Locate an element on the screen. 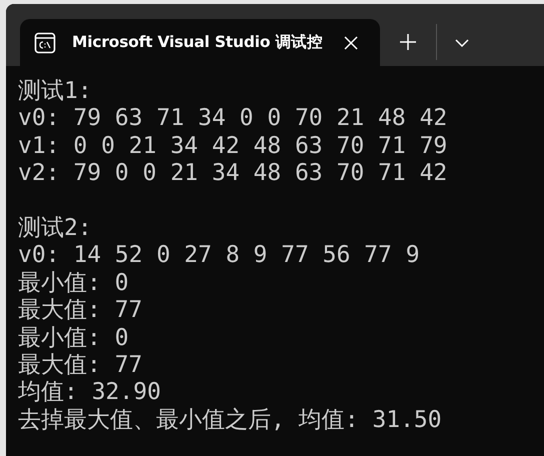  terminal-tab: Microsoft Visual Studio 调试控 is located at coordinates (200, 42).